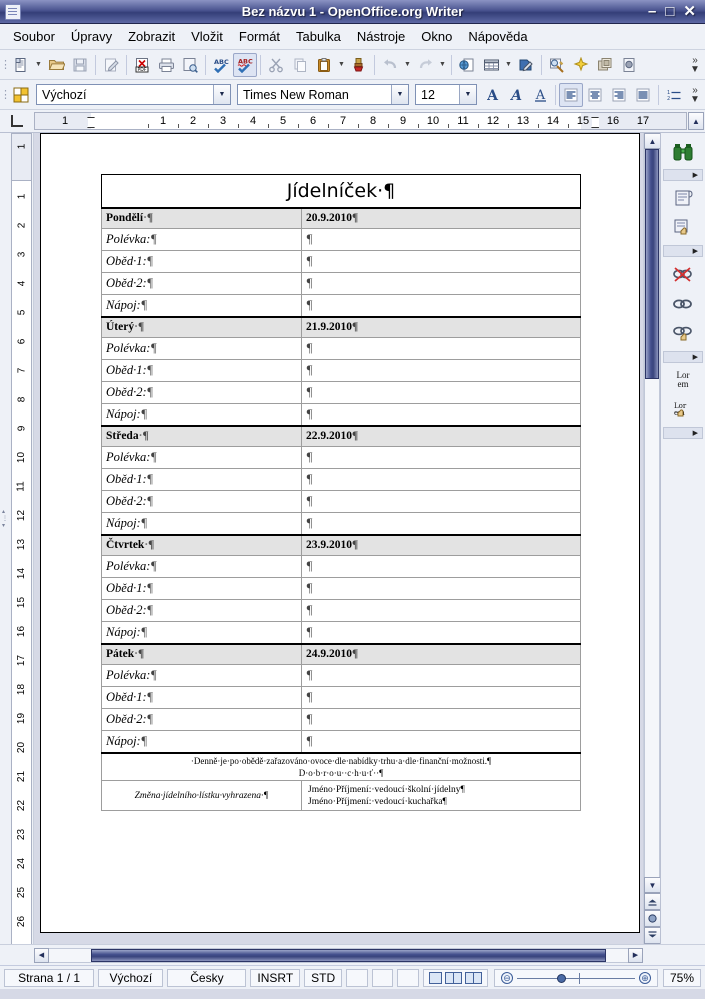  I want to click on redo-dropdown-icon: ▼, so click(442, 65).